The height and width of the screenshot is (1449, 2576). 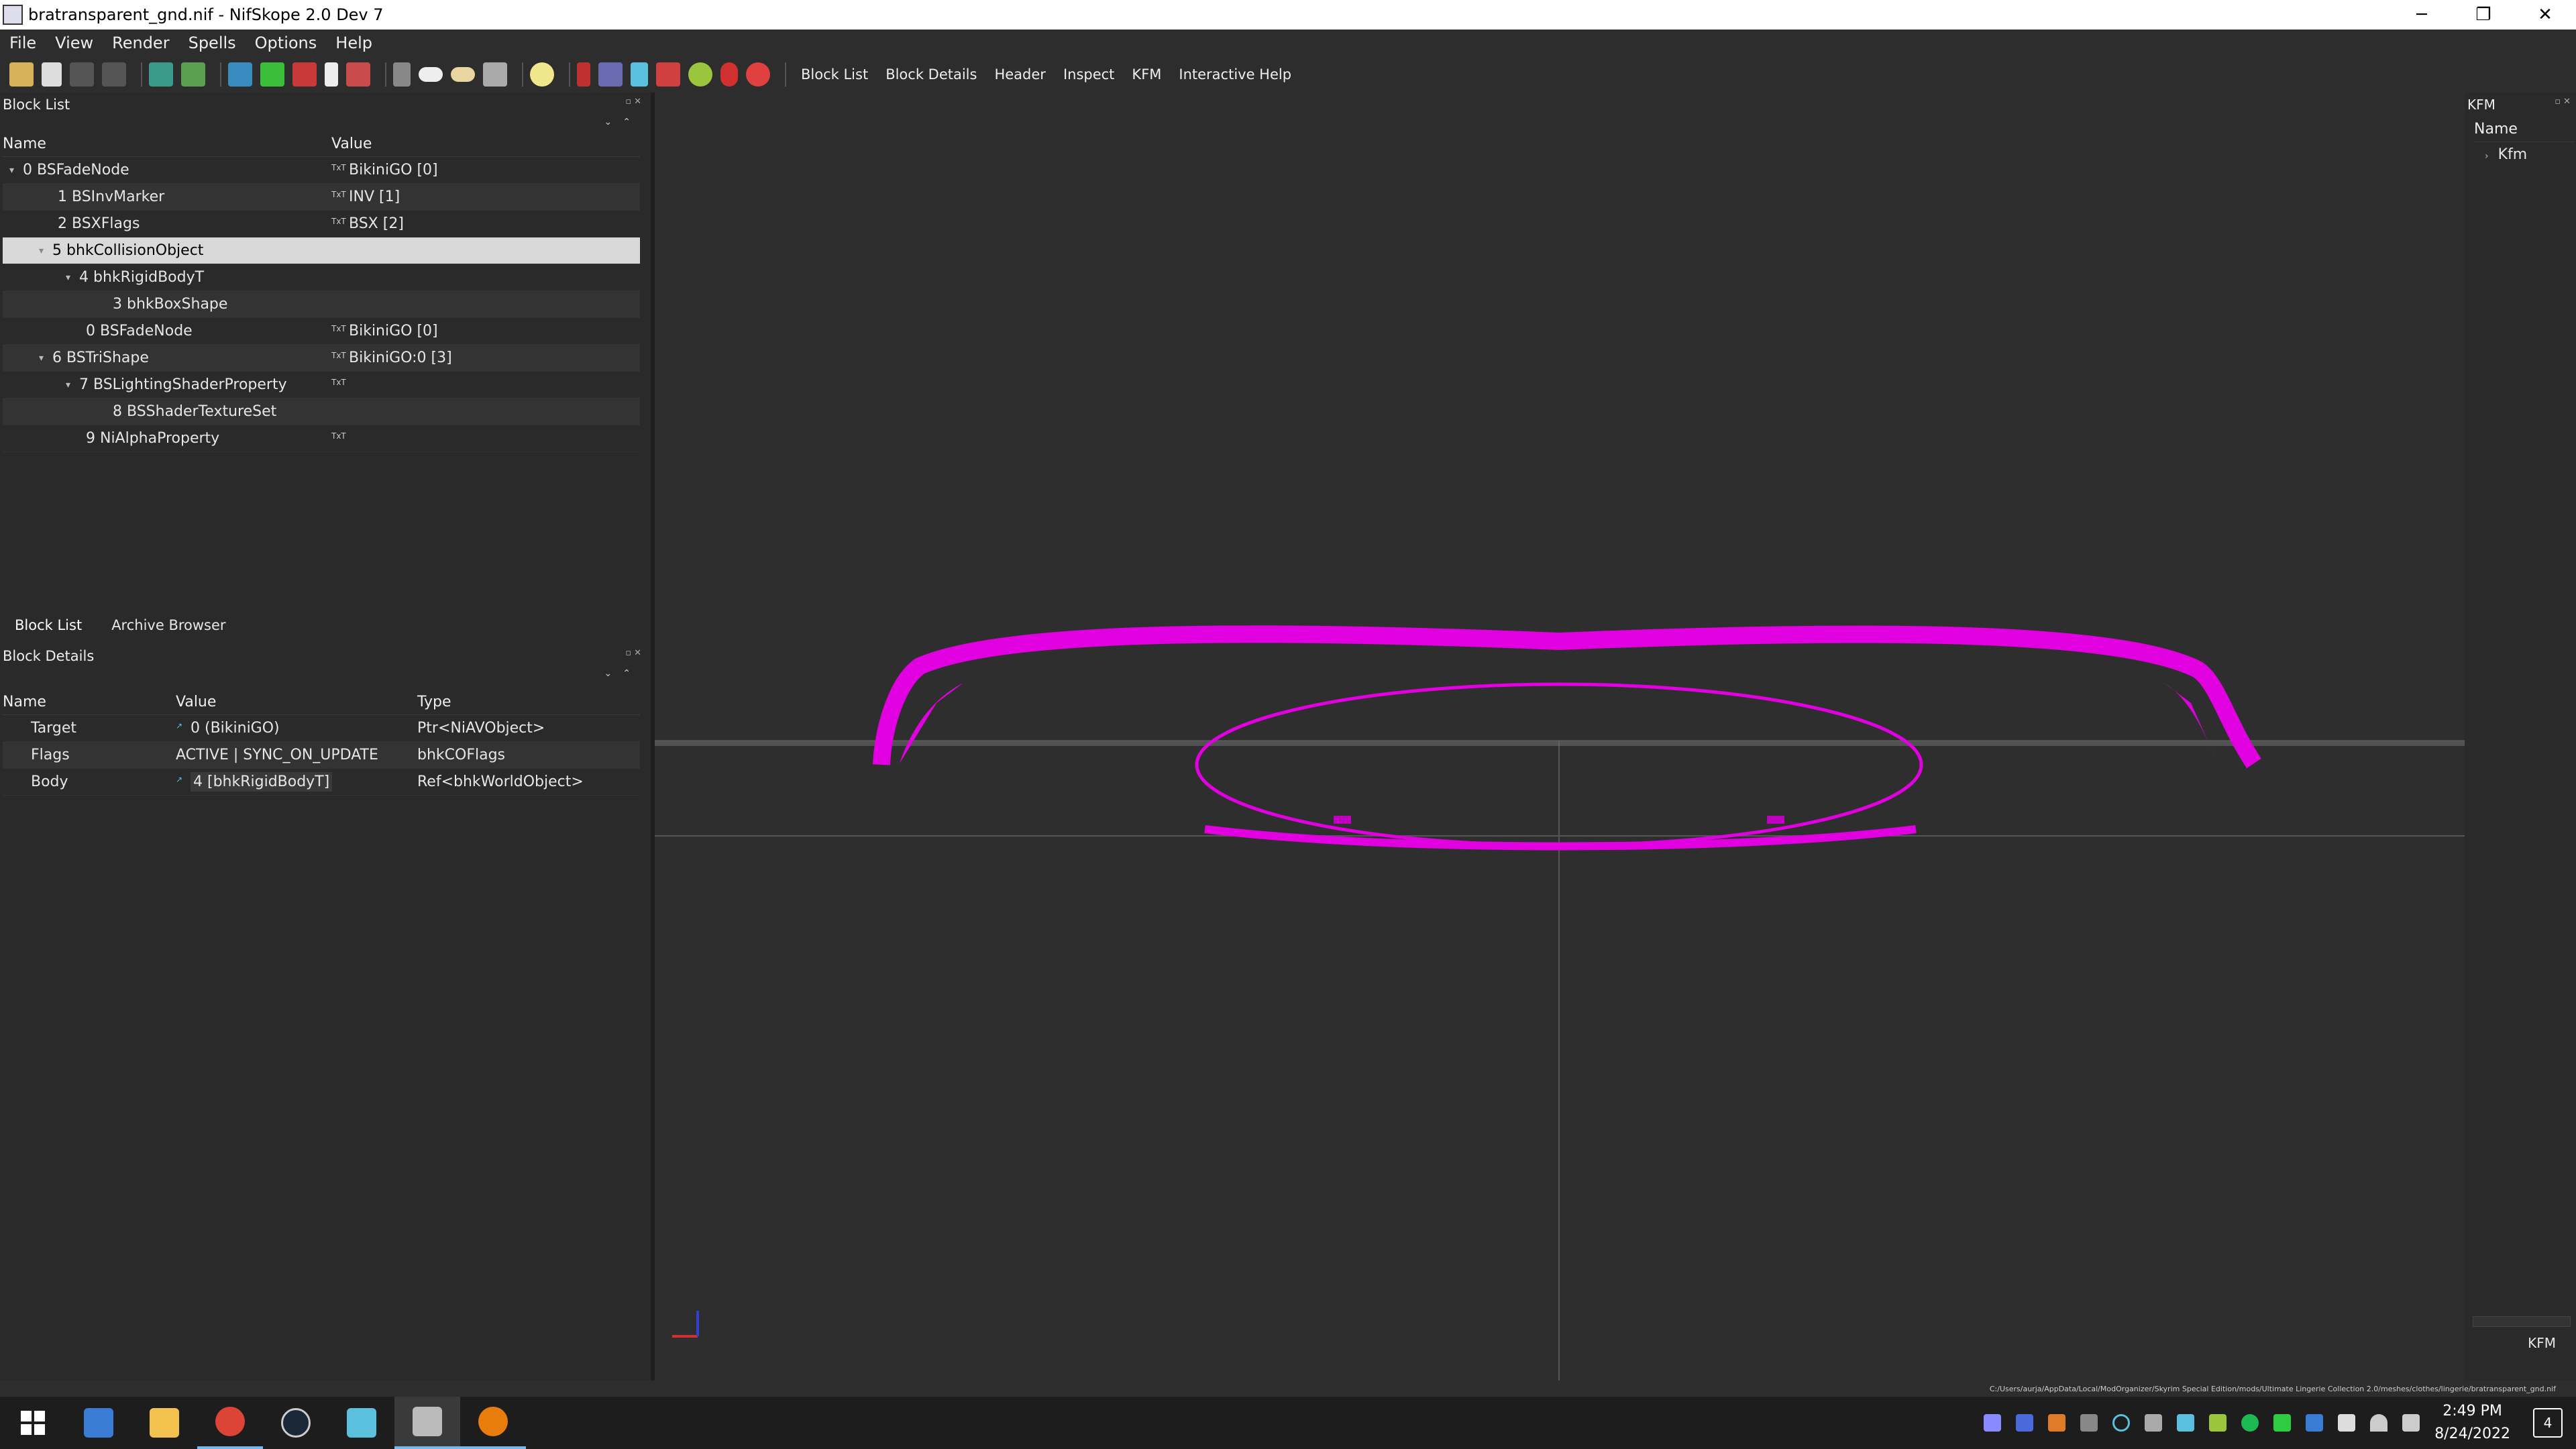 What do you see at coordinates (2520, 1343) in the screenshot?
I see `kfm-tab: KFM` at bounding box center [2520, 1343].